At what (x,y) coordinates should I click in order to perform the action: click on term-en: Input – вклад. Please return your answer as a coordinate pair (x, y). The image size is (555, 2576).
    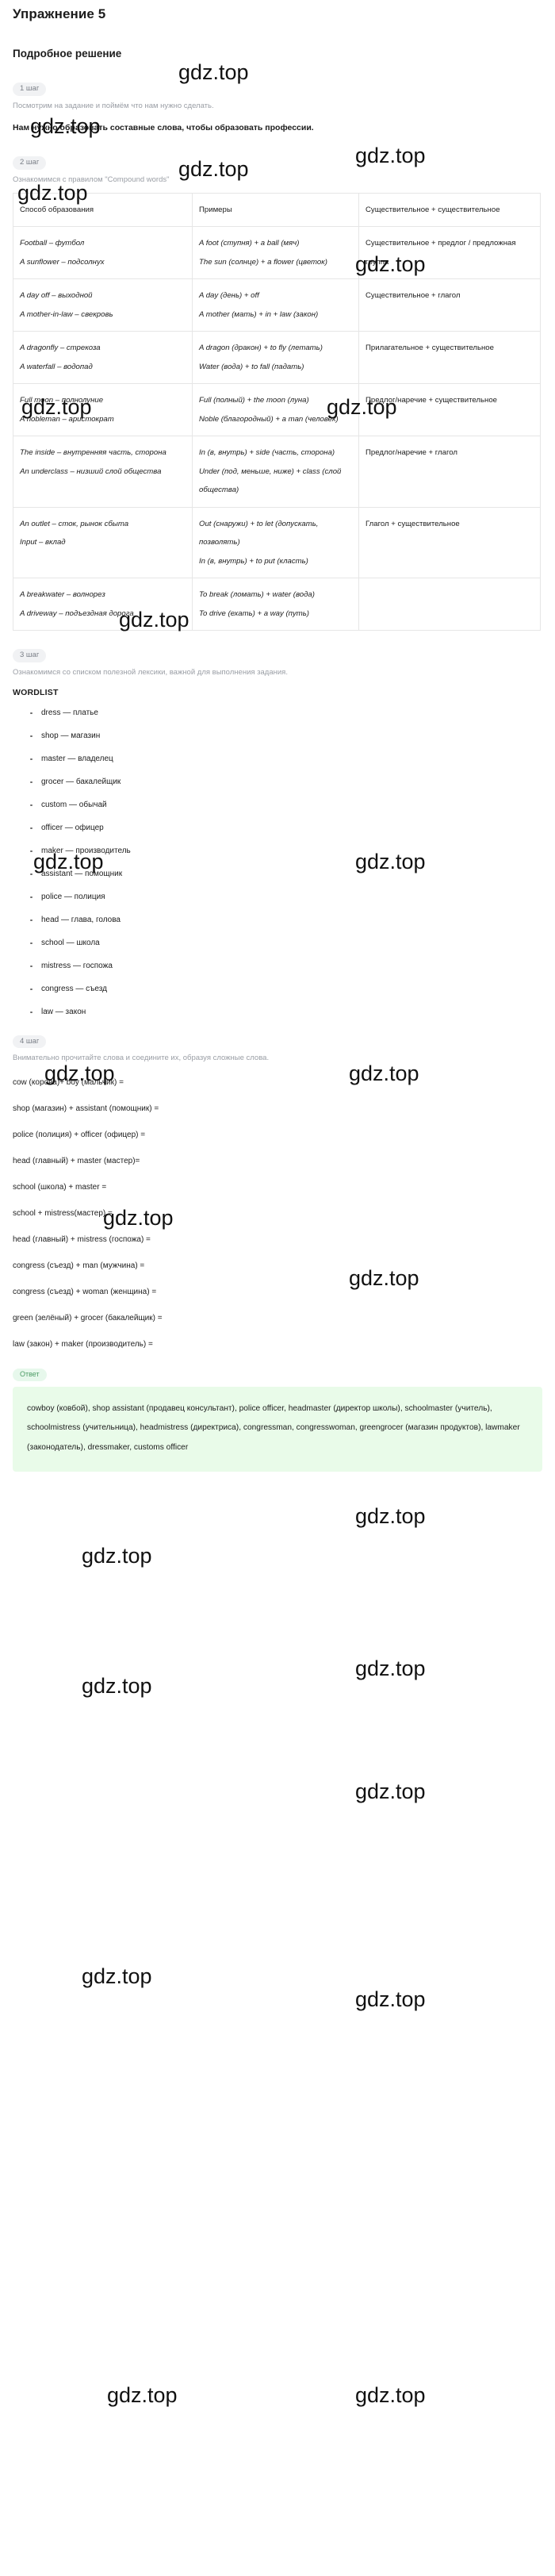
    Looking at the image, I should click on (43, 542).